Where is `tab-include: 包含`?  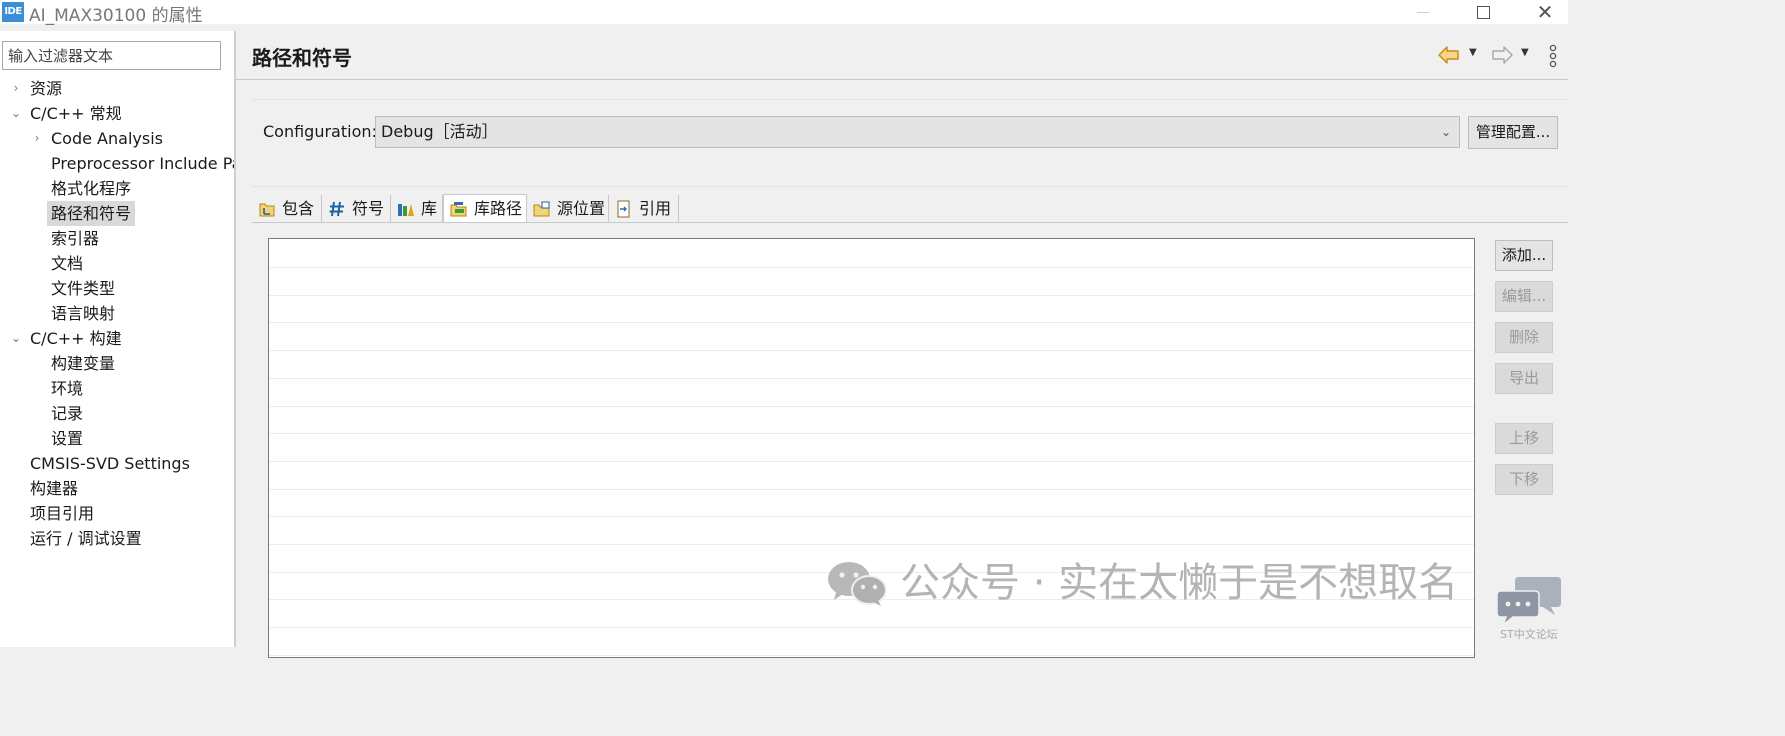
tab-include: 包含 is located at coordinates (287, 209).